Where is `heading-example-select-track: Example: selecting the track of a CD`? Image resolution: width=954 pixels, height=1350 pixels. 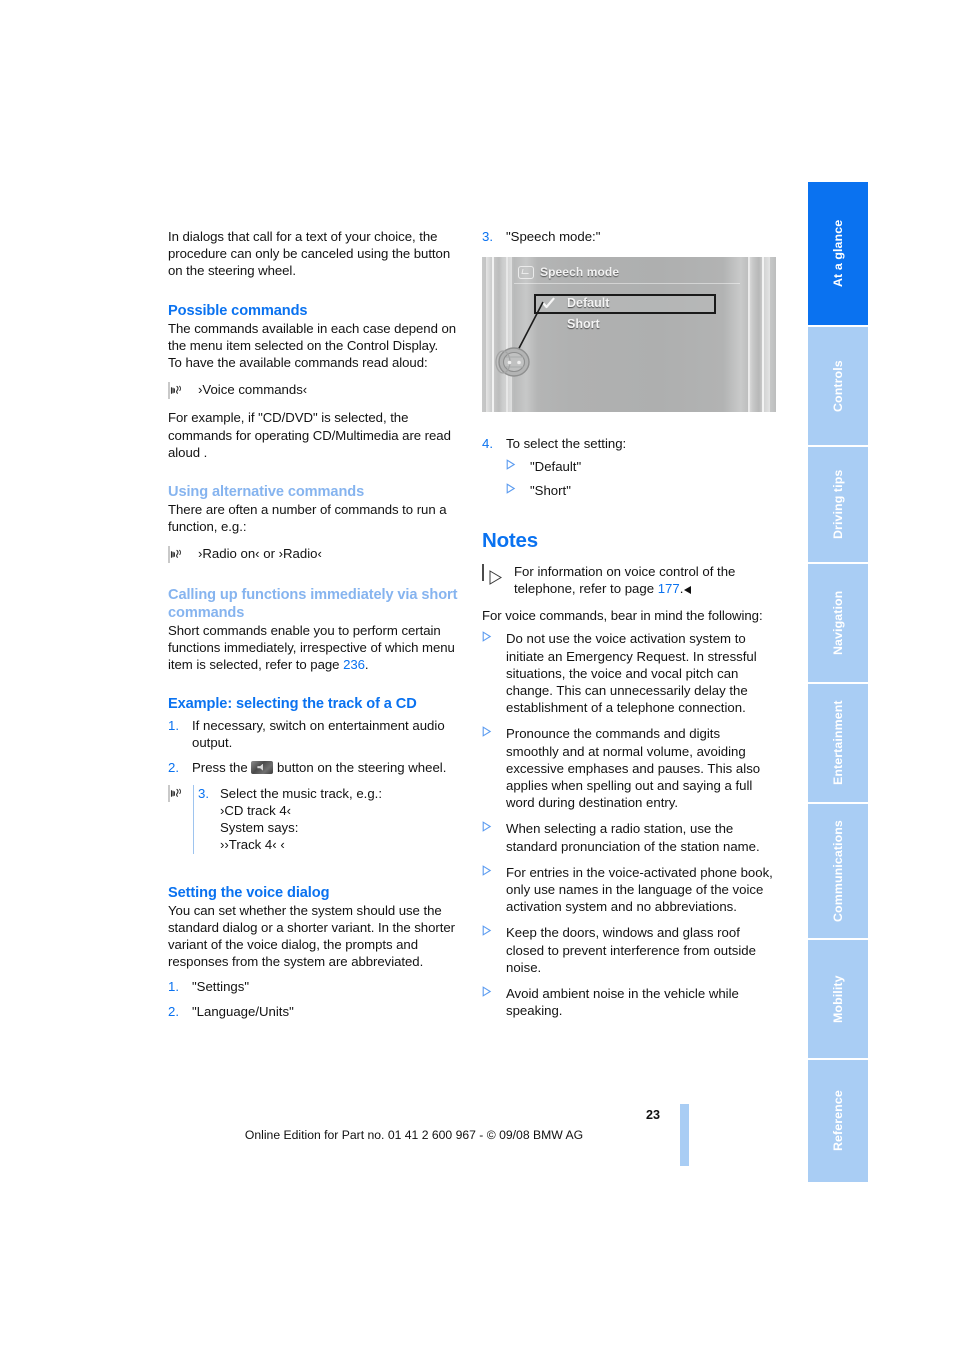
heading-example-select-track: Example: selecting the track of a CD is located at coordinates (292, 704).